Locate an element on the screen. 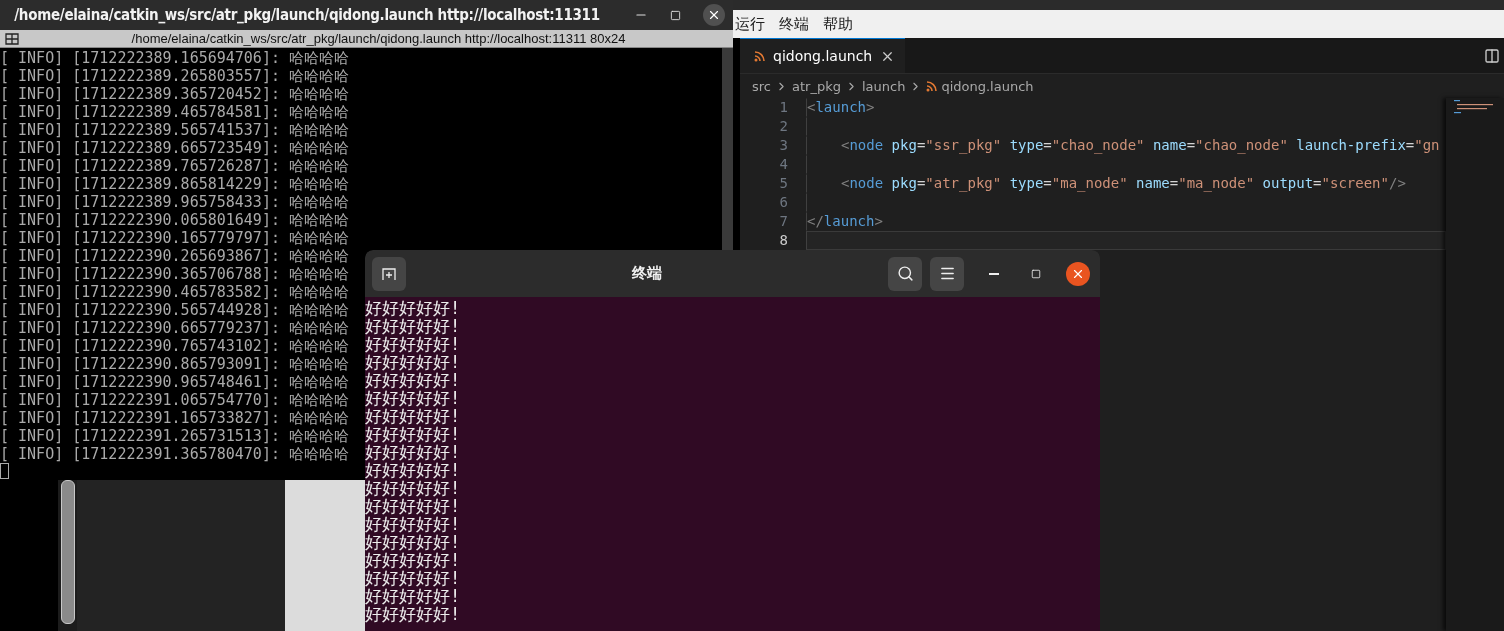 The image size is (1504, 631). log-line: [ INFO] [1712222389.665723549]: 哈哈哈哈 is located at coordinates (174, 148).